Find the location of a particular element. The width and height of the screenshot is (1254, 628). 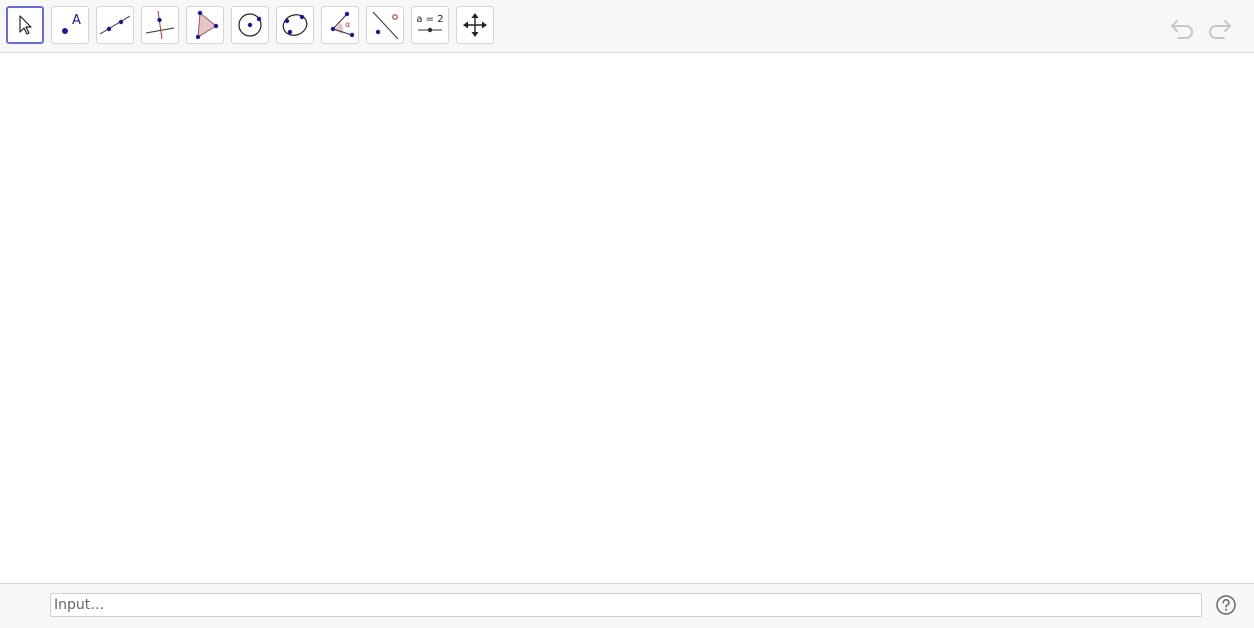

help-button is located at coordinates (1226, 605).